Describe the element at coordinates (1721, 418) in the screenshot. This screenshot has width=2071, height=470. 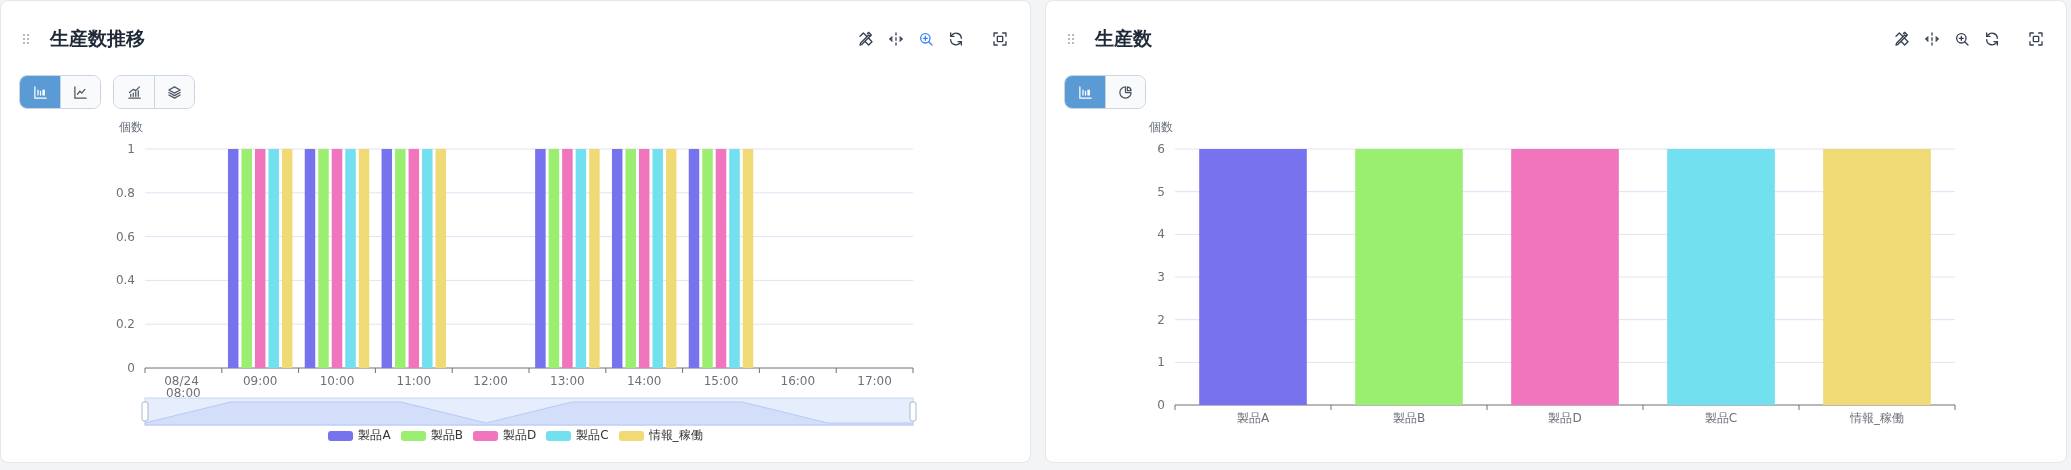
I see `axis-label: 製品C` at that location.